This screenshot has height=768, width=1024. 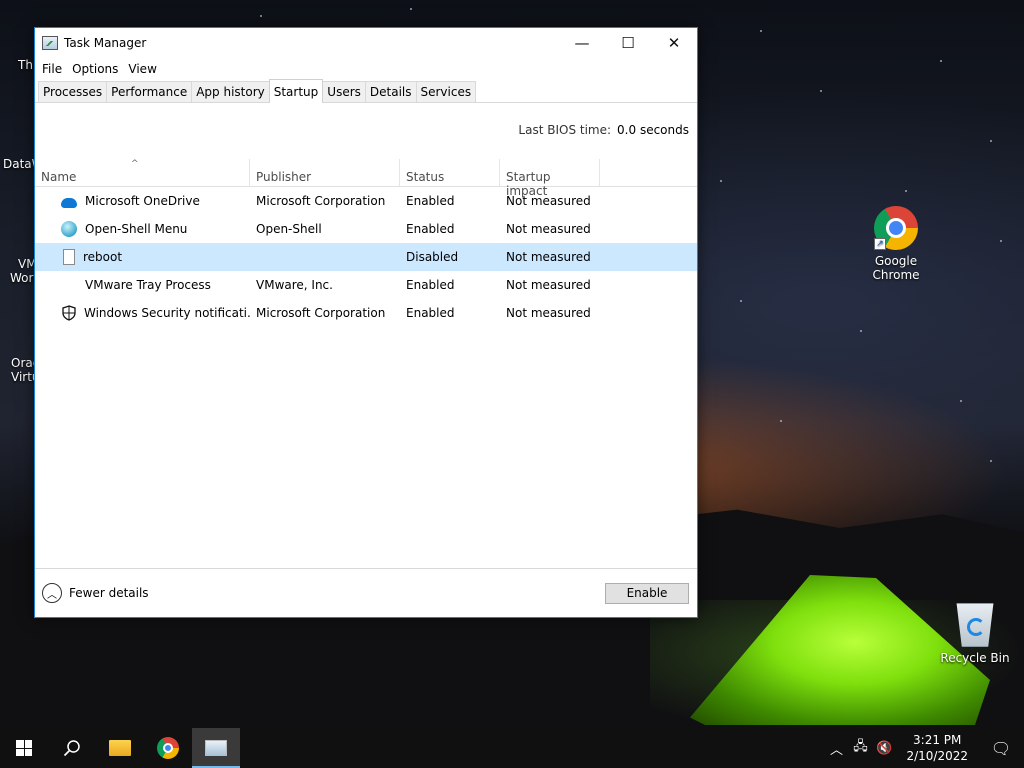 What do you see at coordinates (860, 748) in the screenshot?
I see `network-icon: 🖧` at bounding box center [860, 748].